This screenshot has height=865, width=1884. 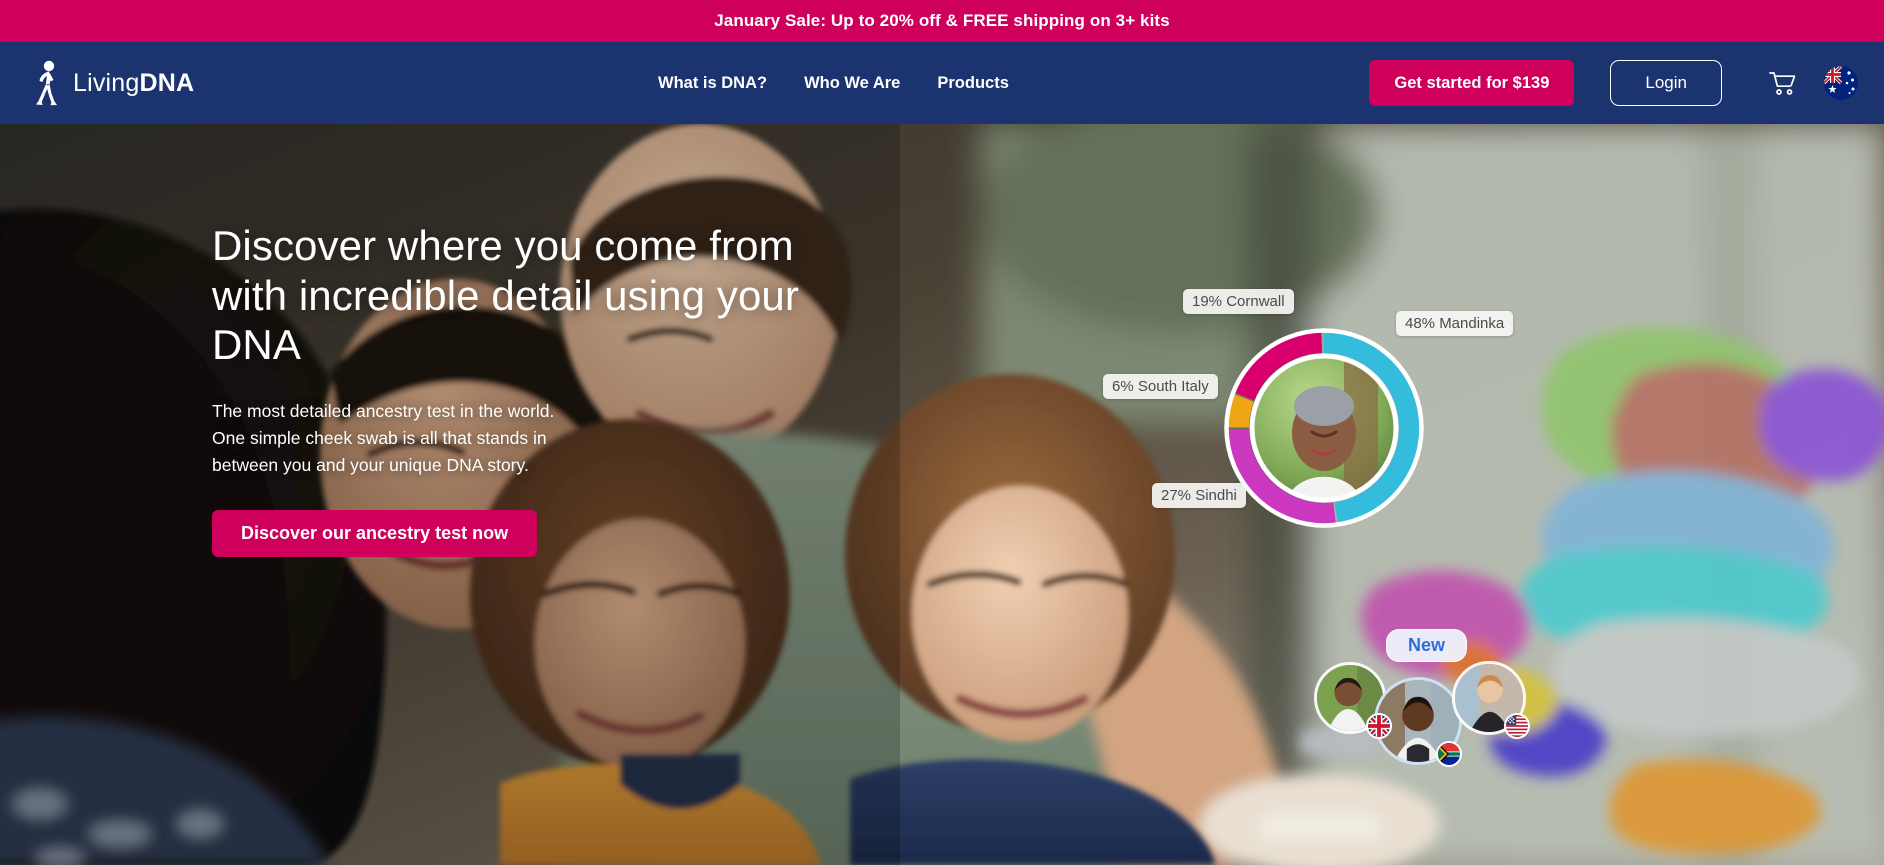 I want to click on shopping-cart-icon, so click(x=1781, y=83).